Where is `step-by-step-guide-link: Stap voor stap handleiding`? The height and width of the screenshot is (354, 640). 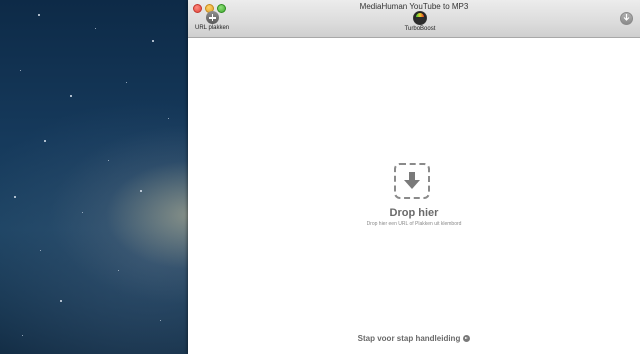
step-by-step-guide-link: Stap voor stap handleiding is located at coordinates (414, 338).